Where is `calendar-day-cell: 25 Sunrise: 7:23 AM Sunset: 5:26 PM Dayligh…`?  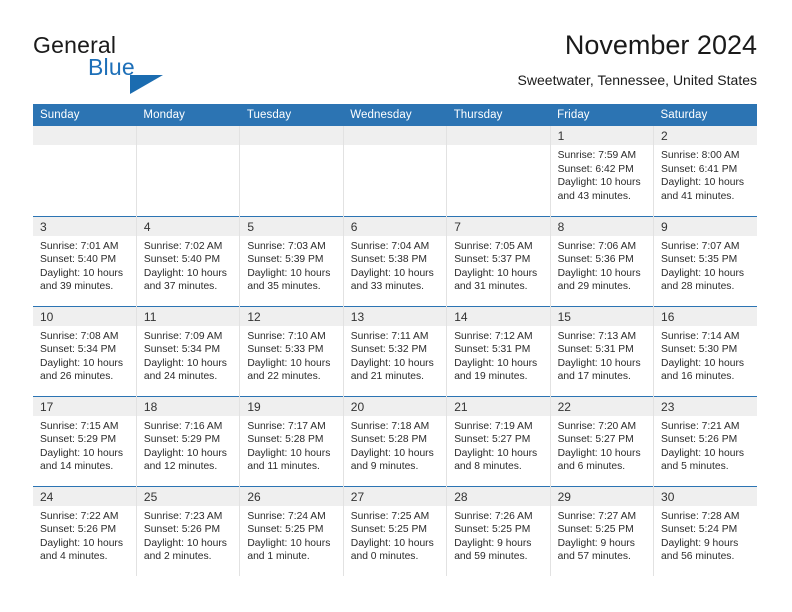
calendar-day-cell: 25 Sunrise: 7:23 AM Sunset: 5:26 PM Dayligh… is located at coordinates (187, 530).